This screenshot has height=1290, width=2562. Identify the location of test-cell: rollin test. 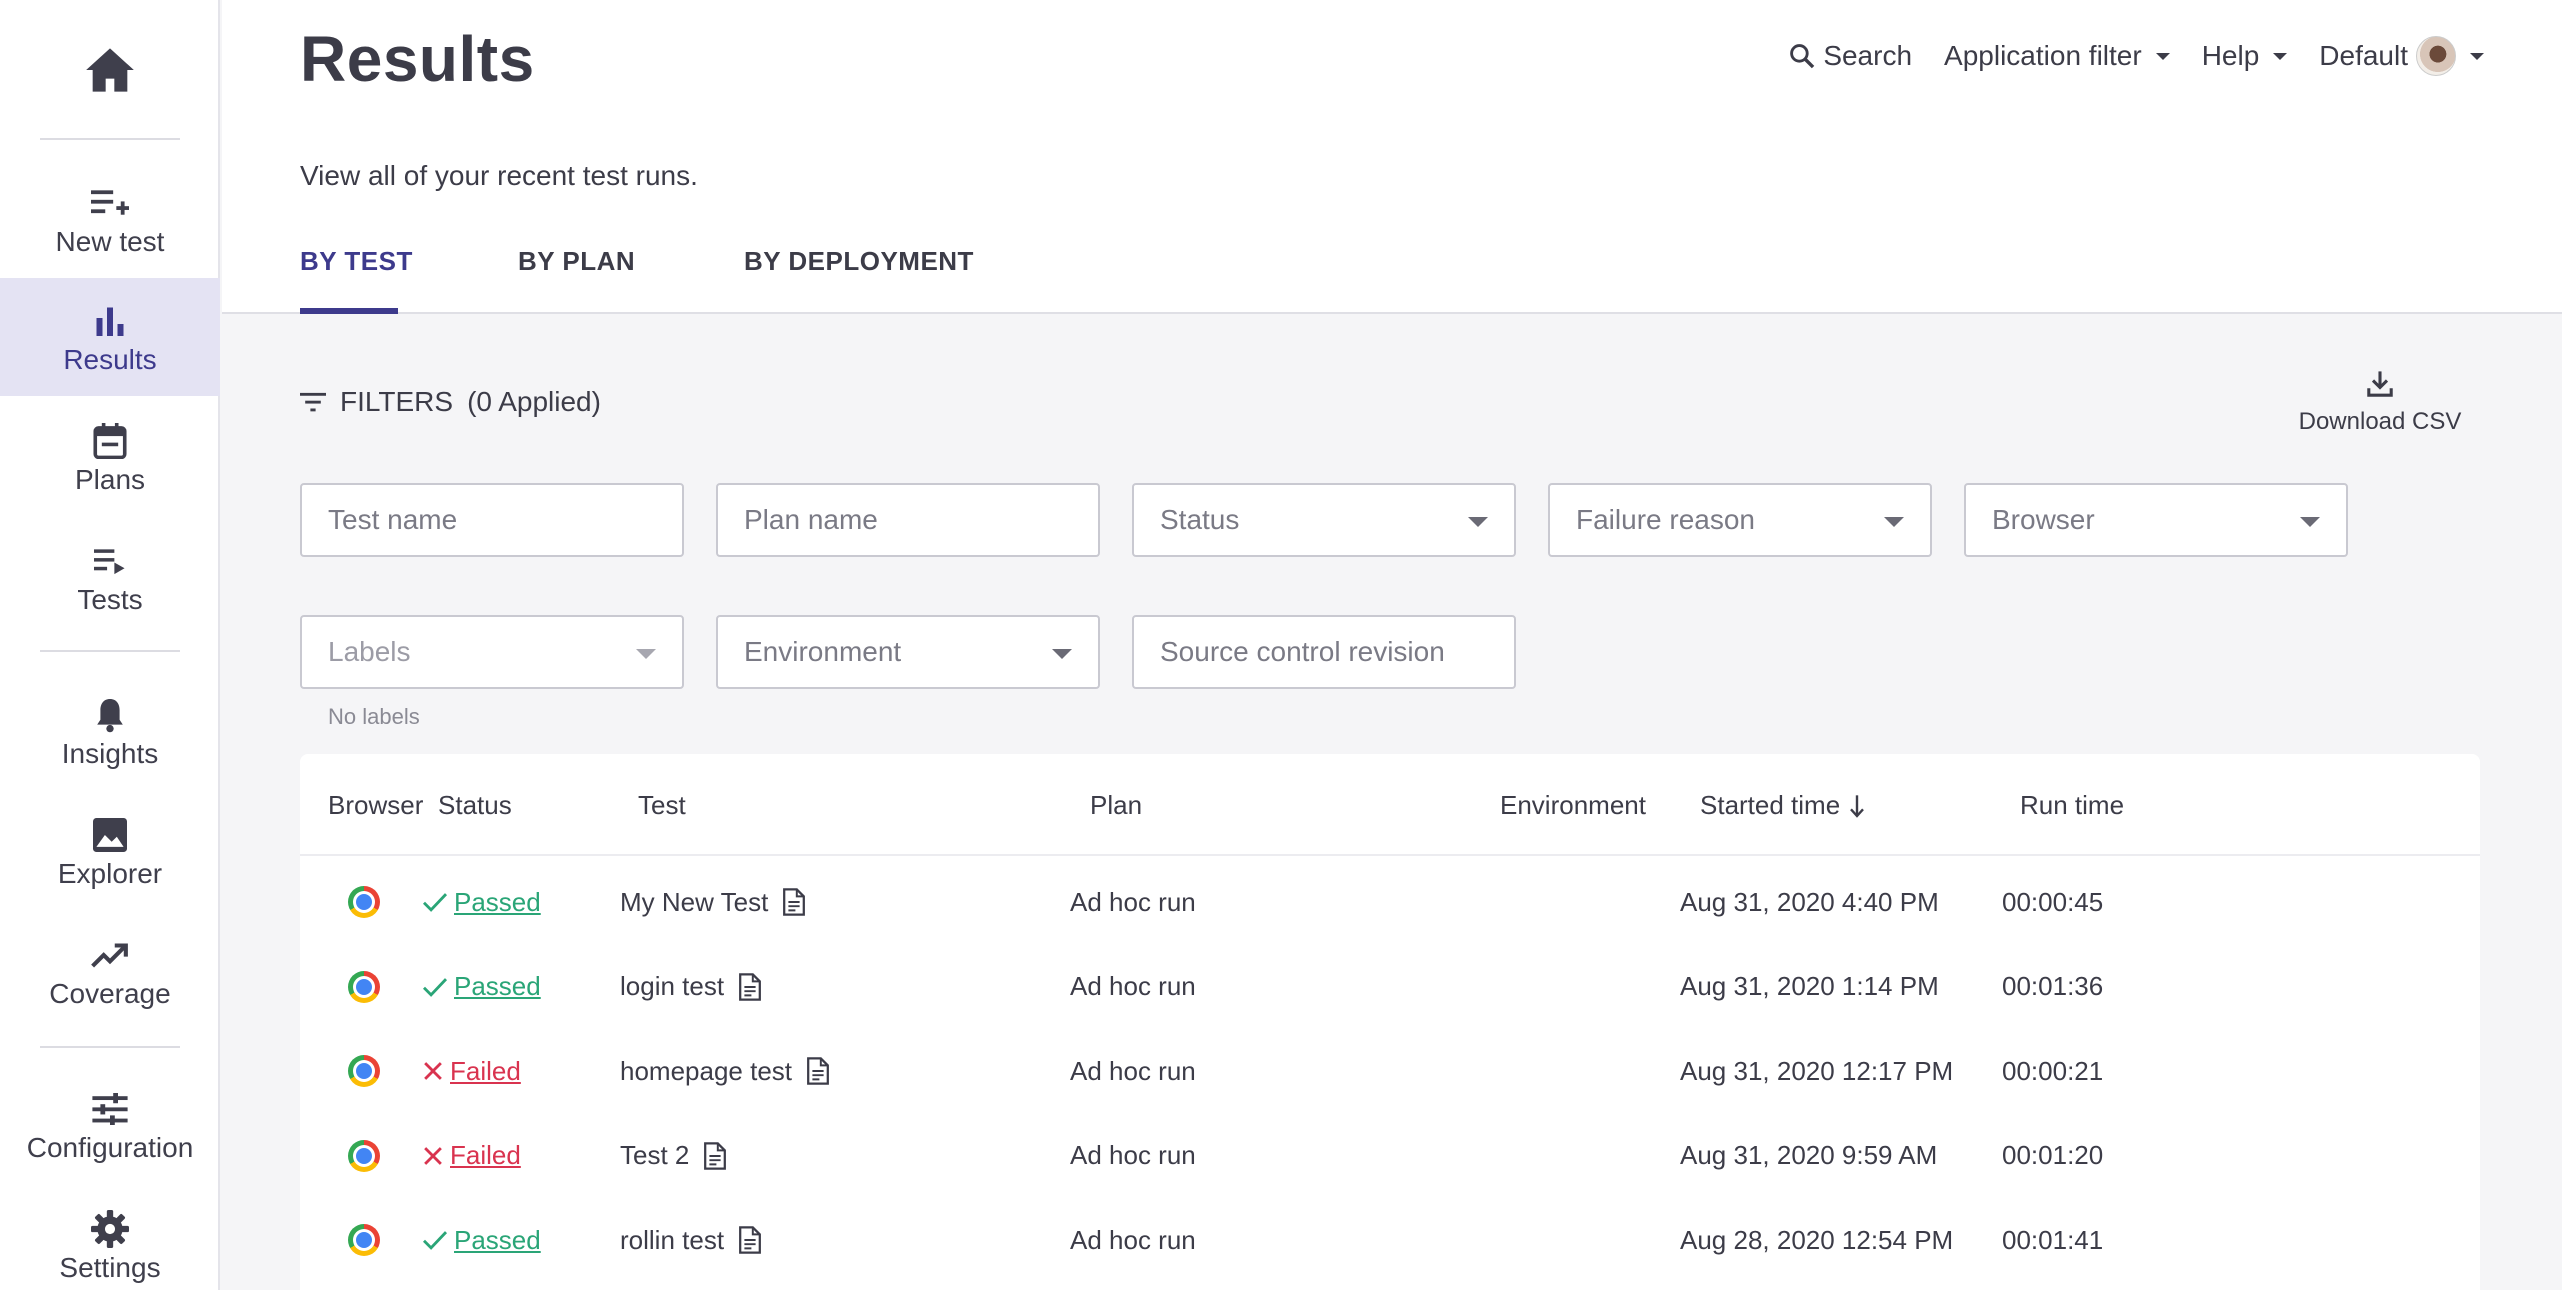
(691, 1240).